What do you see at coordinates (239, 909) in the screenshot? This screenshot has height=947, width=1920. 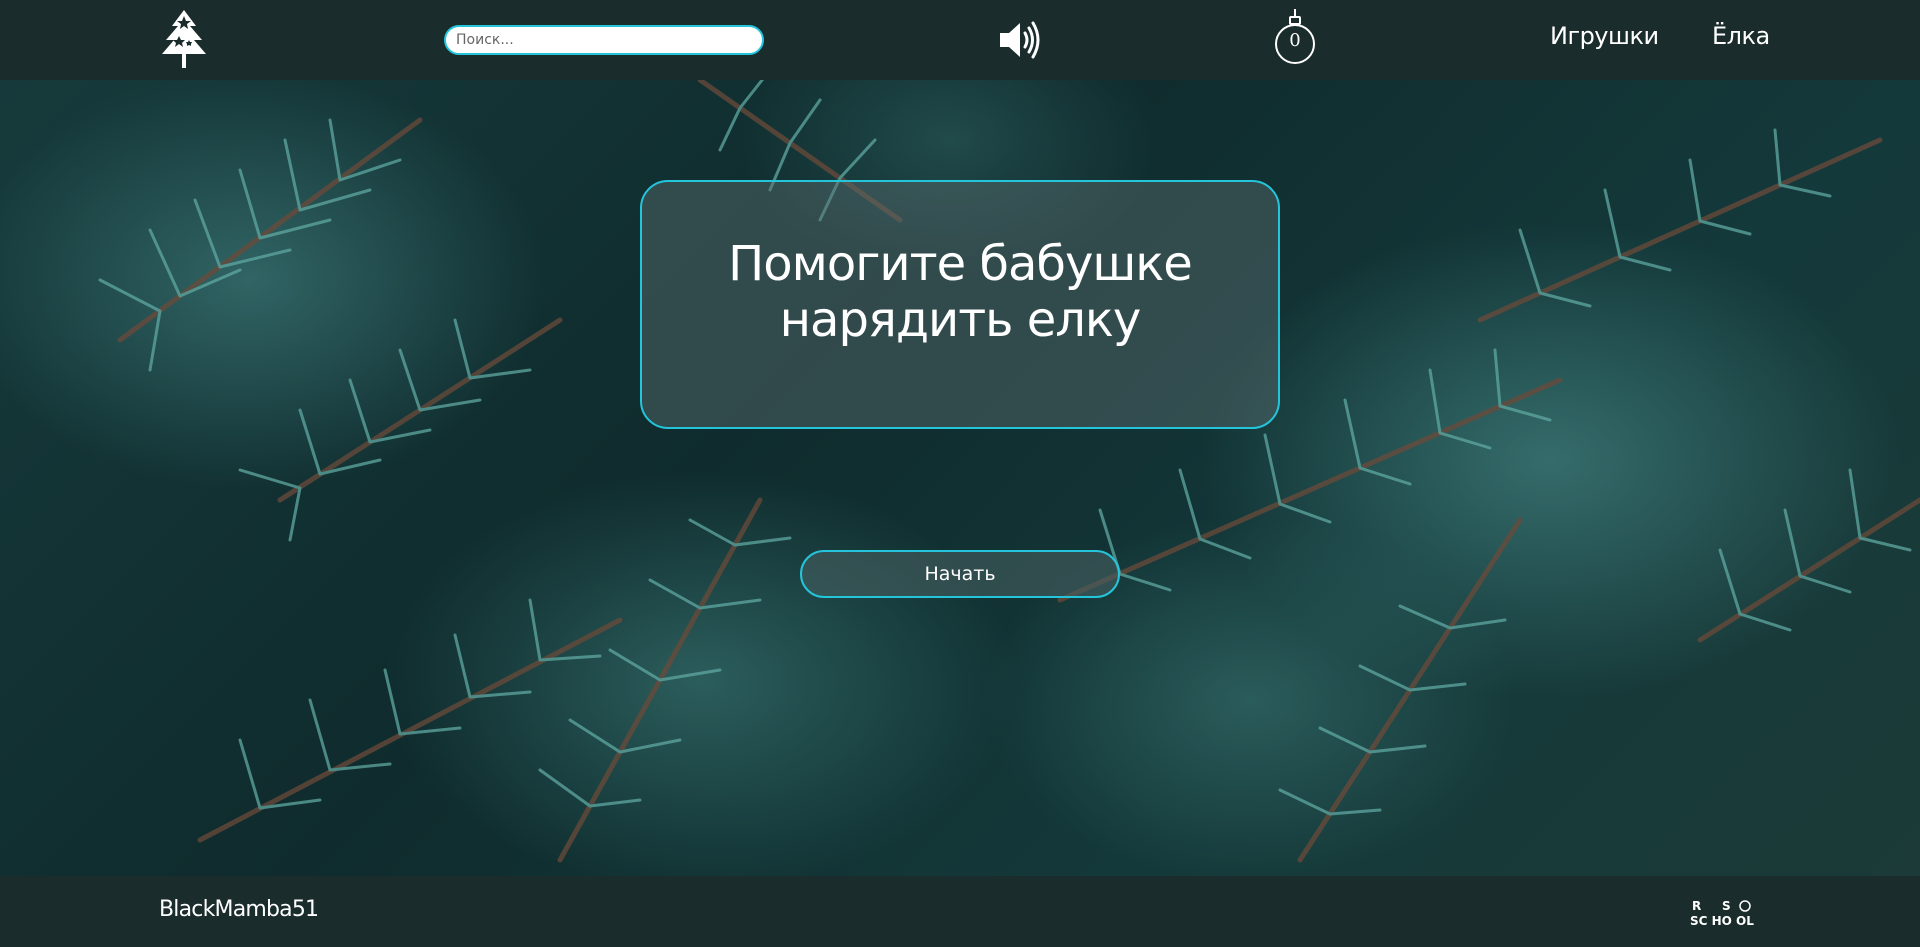 I see `author-link: BlackMamba51` at bounding box center [239, 909].